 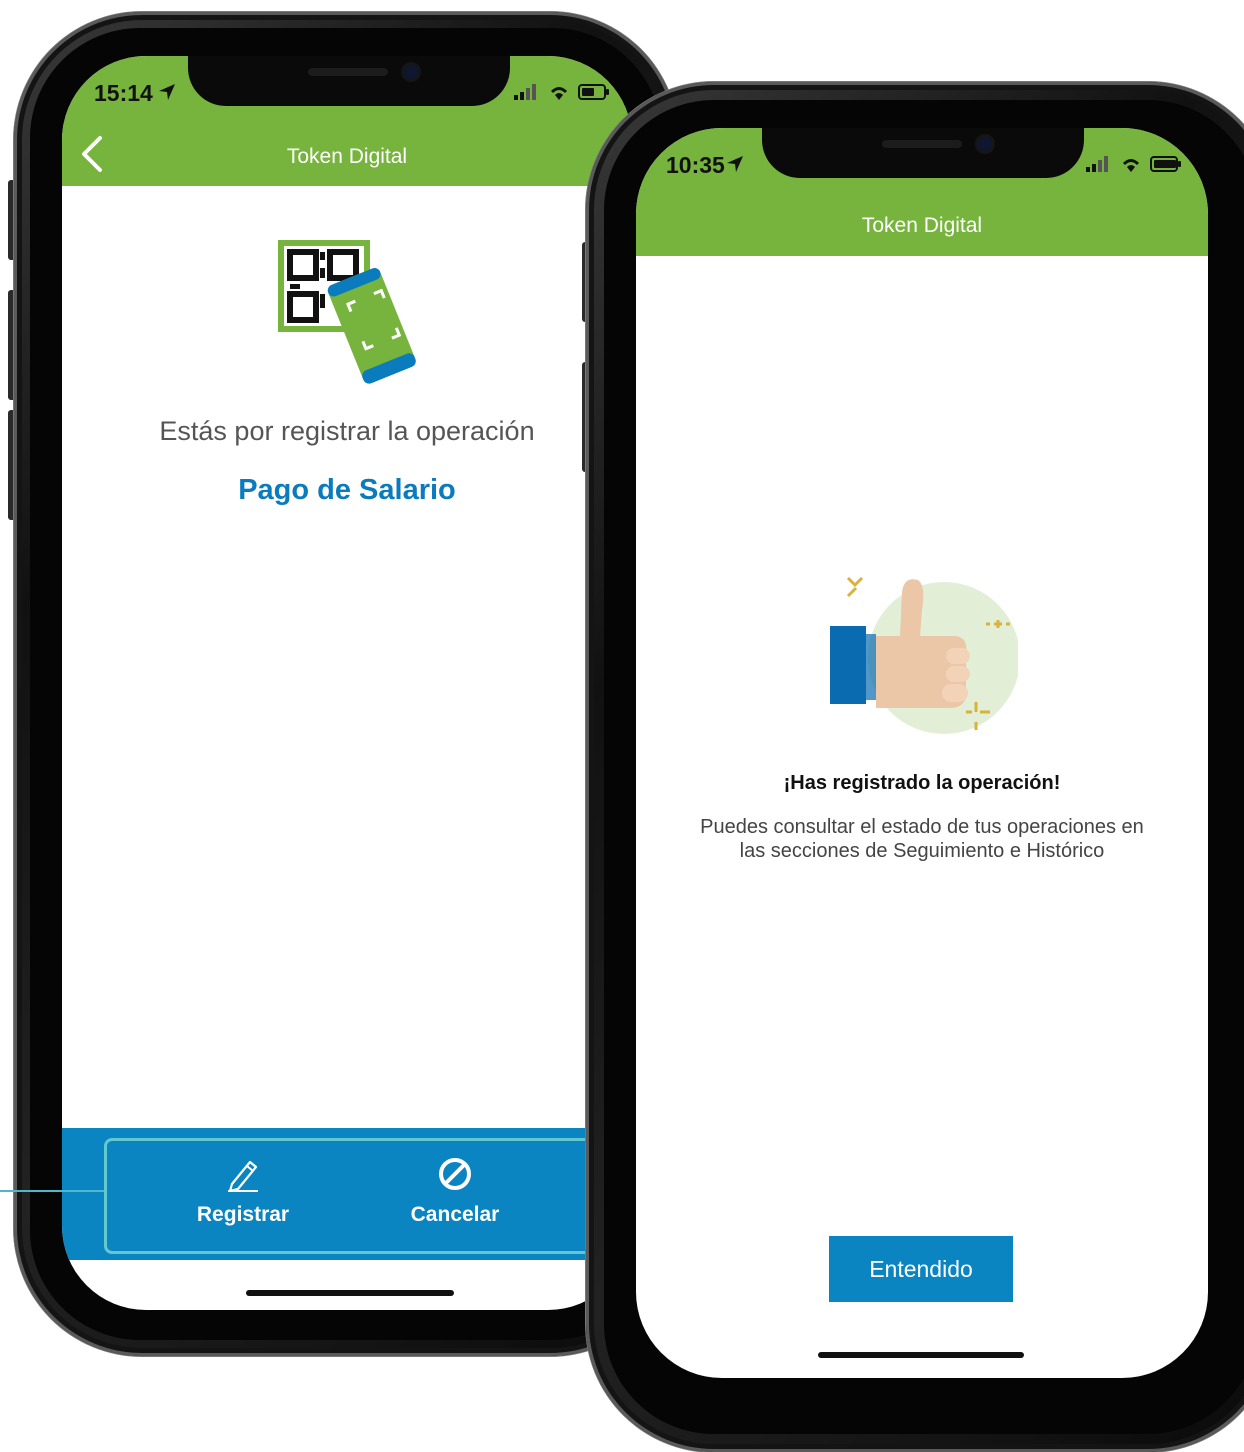 What do you see at coordinates (123, 93) in the screenshot?
I see `status-time: 15:14` at bounding box center [123, 93].